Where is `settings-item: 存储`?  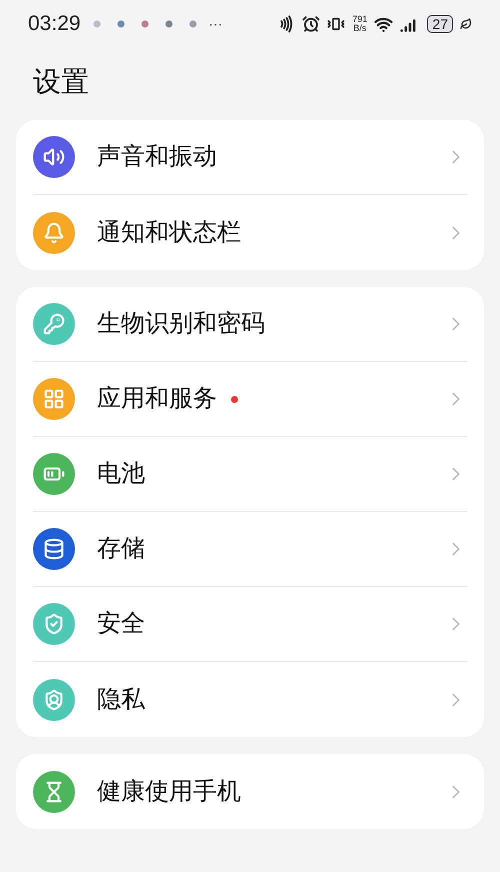
settings-item: 存储 is located at coordinates (250, 549).